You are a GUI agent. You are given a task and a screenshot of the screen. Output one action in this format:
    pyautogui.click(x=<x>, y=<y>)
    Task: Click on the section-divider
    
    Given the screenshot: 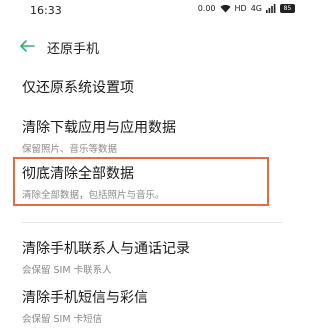 What is the action you would take?
    pyautogui.click(x=152, y=222)
    